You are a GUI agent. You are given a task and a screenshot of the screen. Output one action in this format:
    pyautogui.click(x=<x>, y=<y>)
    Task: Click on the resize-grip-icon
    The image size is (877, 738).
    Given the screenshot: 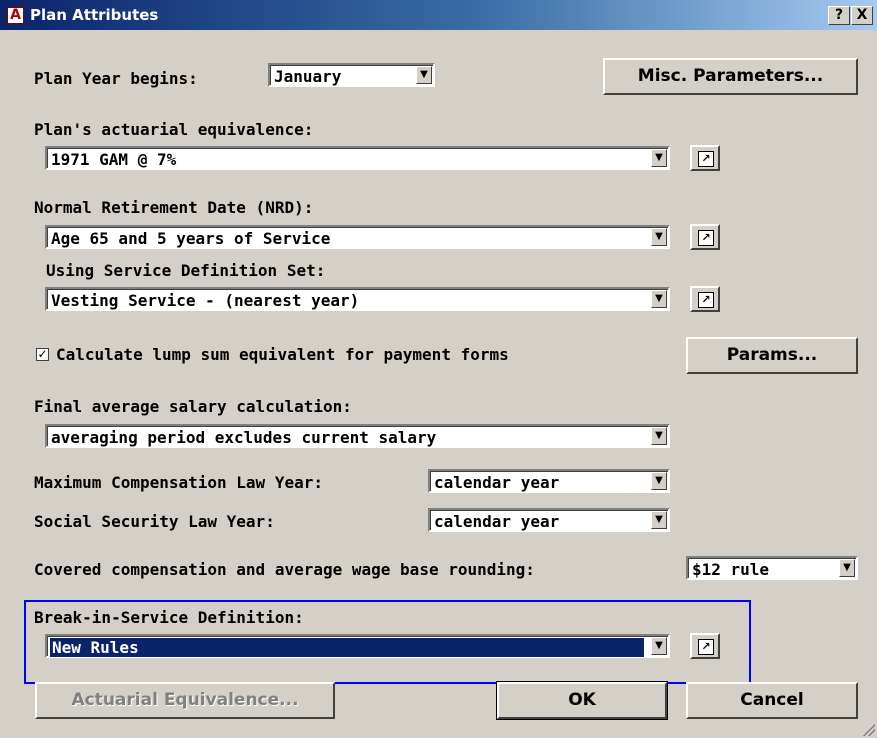 What is the action you would take?
    pyautogui.click(x=869, y=730)
    